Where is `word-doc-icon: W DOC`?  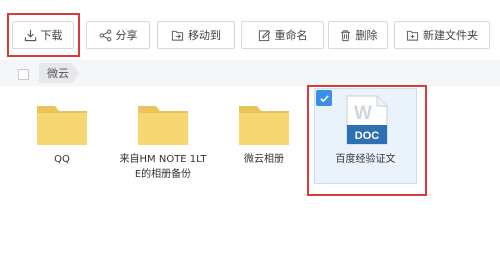 word-doc-icon: W DOC is located at coordinates (367, 120).